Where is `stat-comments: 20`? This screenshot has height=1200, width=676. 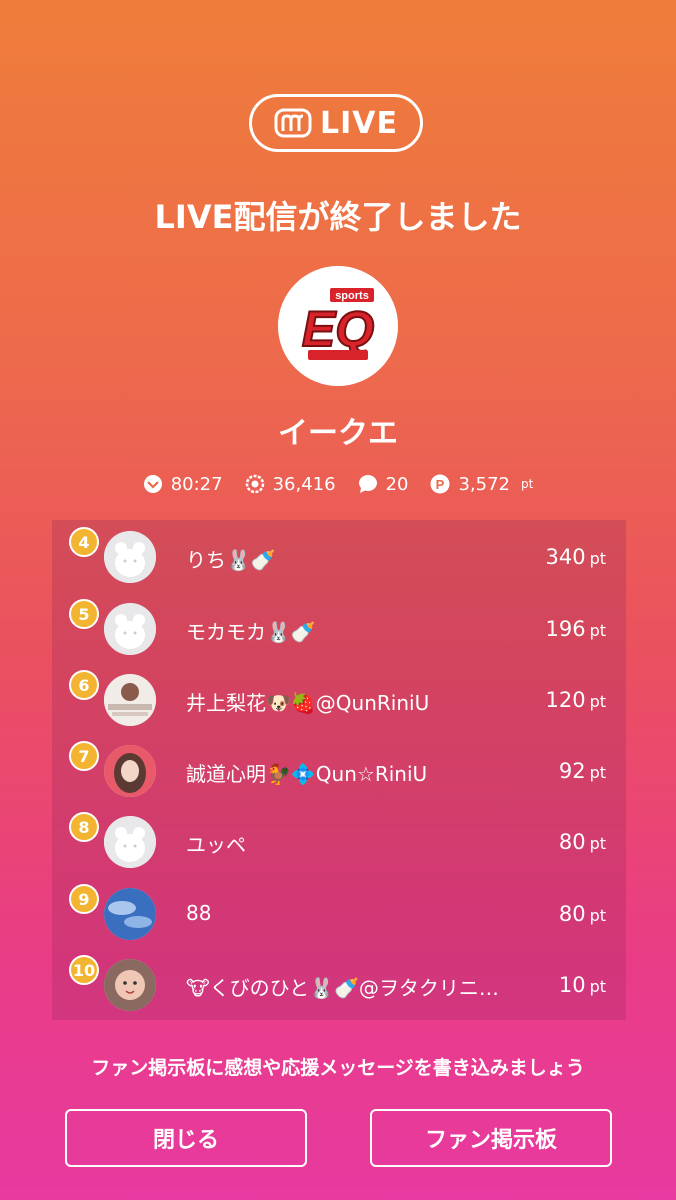 stat-comments: 20 is located at coordinates (383, 484).